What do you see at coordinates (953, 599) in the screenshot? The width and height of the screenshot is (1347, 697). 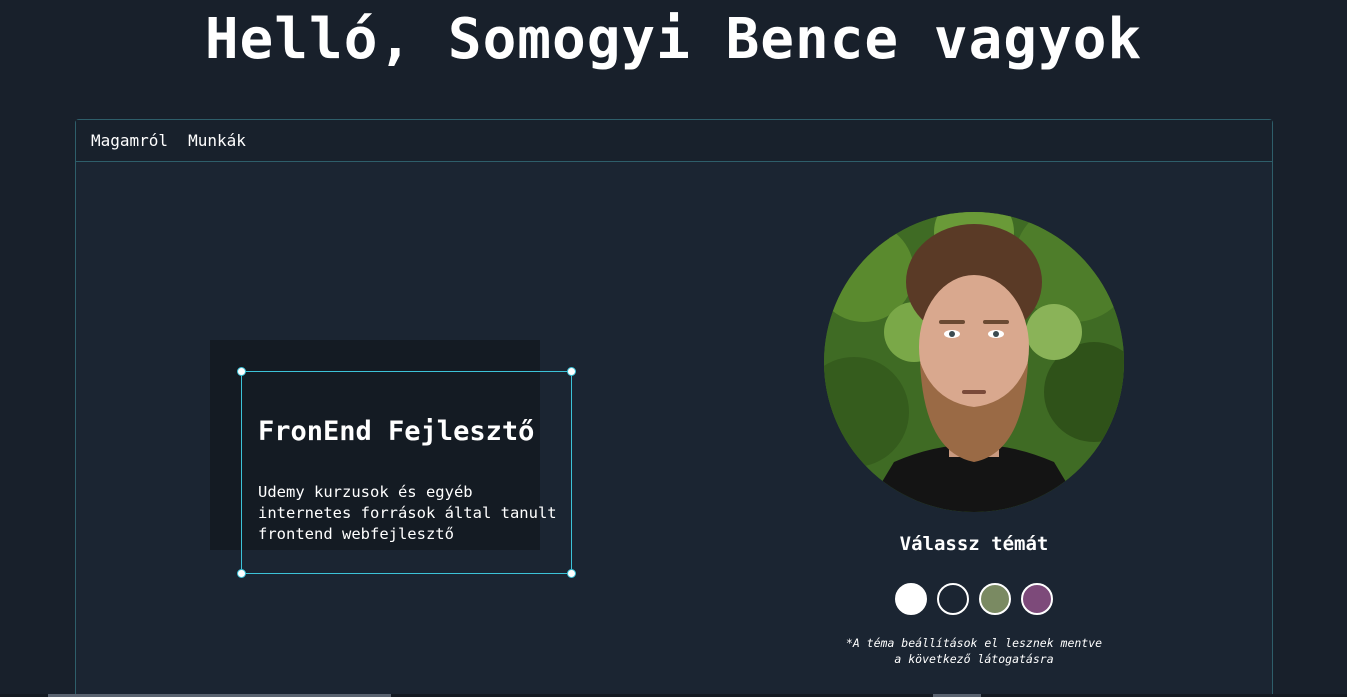 I see `theme-swatch-dark` at bounding box center [953, 599].